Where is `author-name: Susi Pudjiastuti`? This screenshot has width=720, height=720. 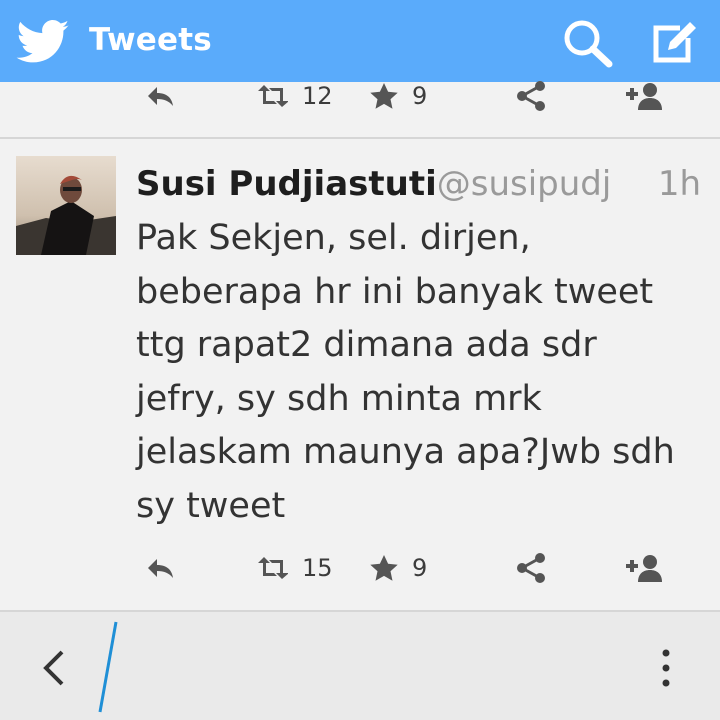 author-name: Susi Pudjiastuti is located at coordinates (286, 184).